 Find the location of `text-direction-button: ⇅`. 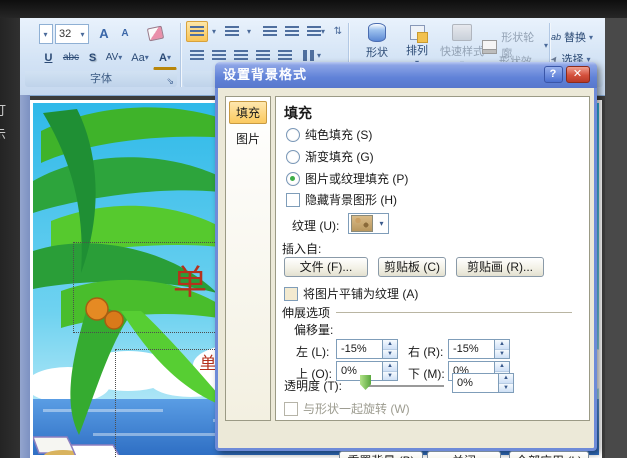

text-direction-button: ⇅ is located at coordinates (338, 31).